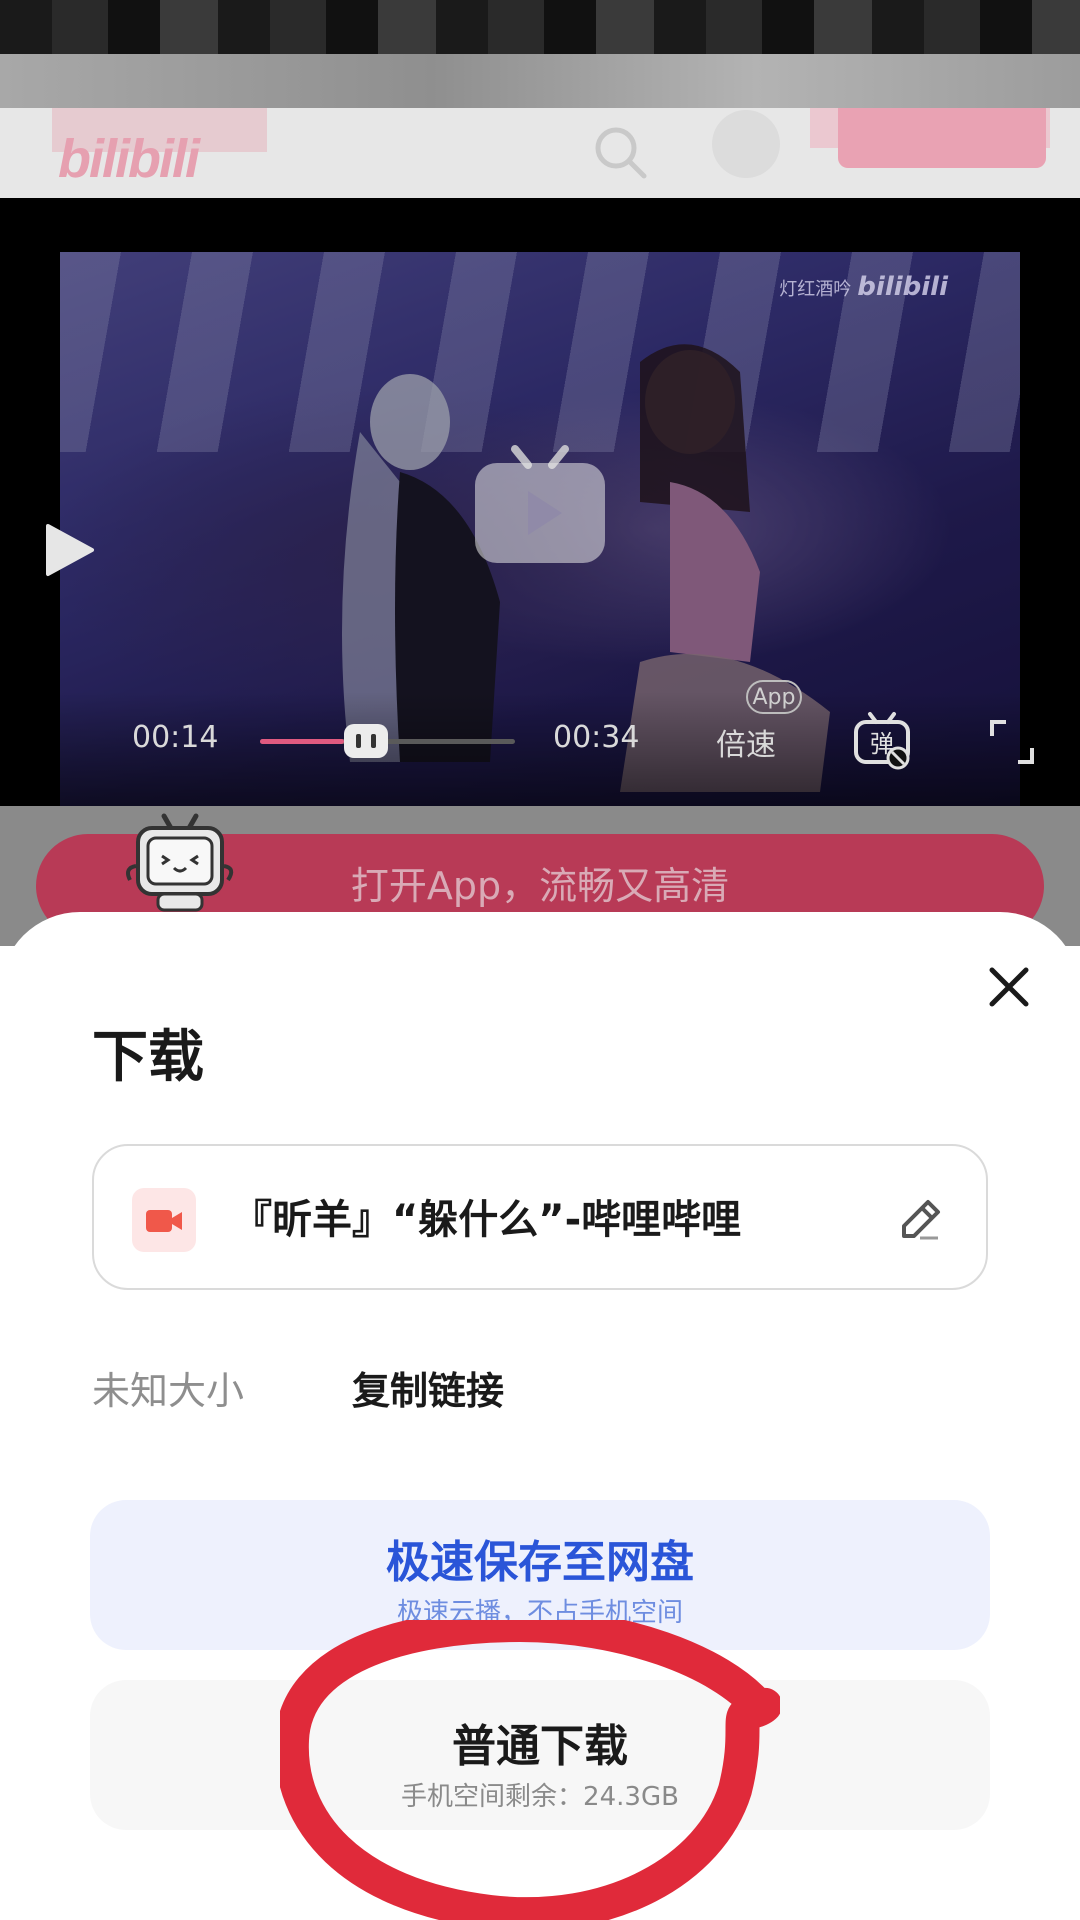  Describe the element at coordinates (540, 504) in the screenshot. I see `center-play-icon` at that location.